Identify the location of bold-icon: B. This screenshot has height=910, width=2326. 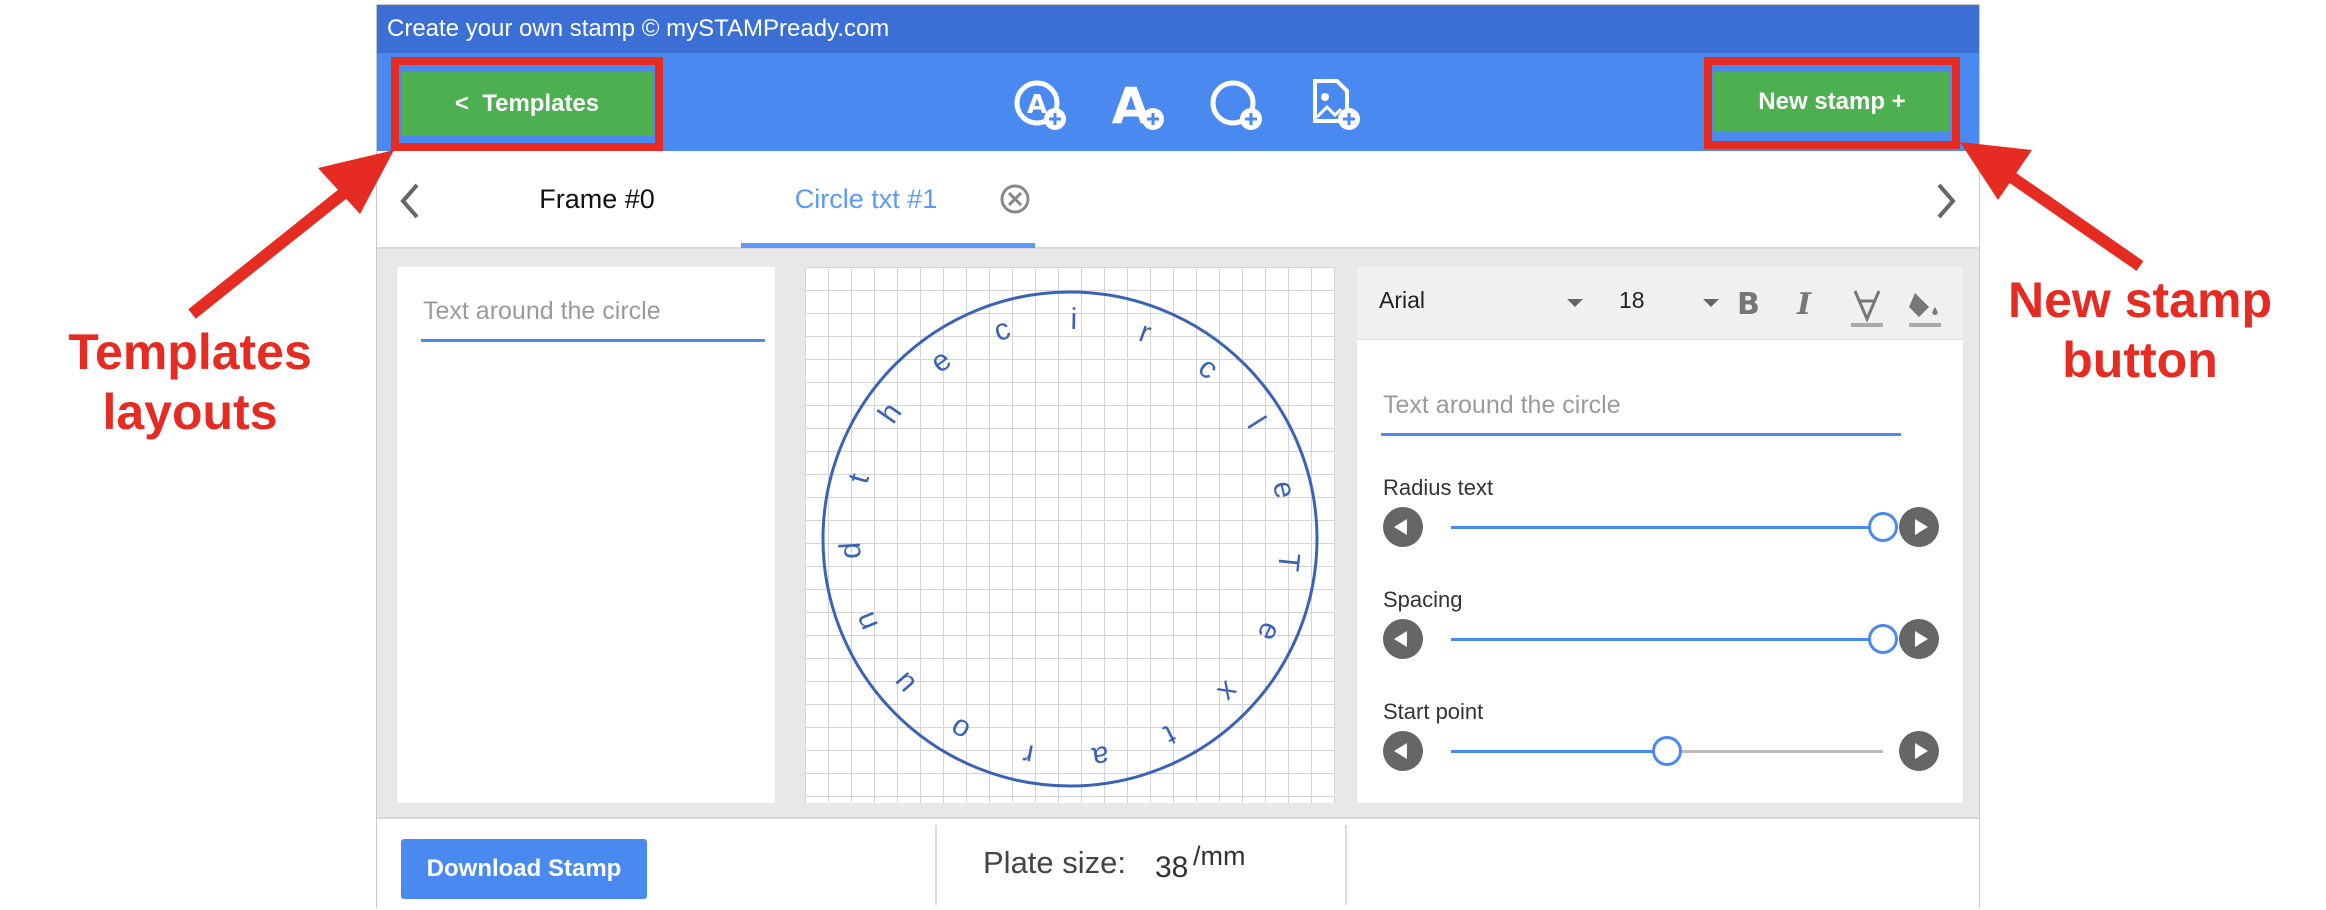
(1748, 304).